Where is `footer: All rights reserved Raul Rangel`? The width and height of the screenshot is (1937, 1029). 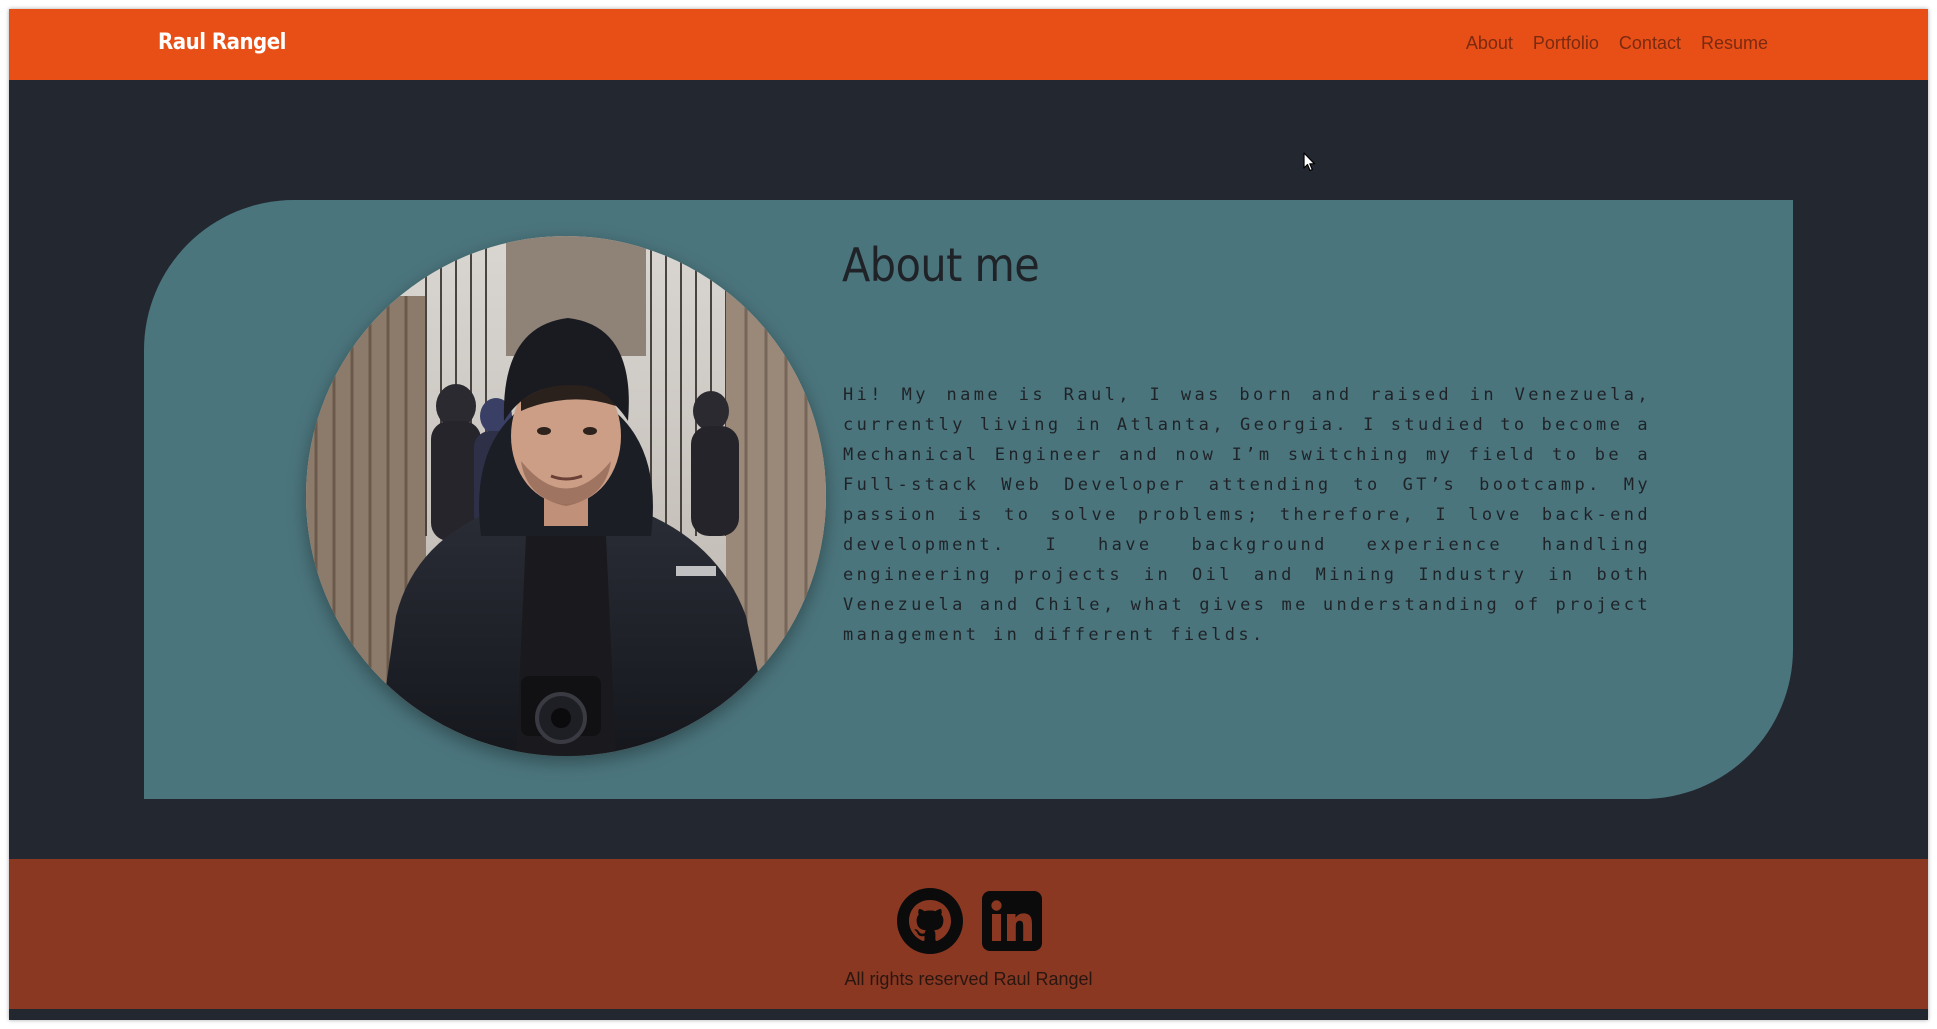 footer: All rights reserved Raul Rangel is located at coordinates (968, 934).